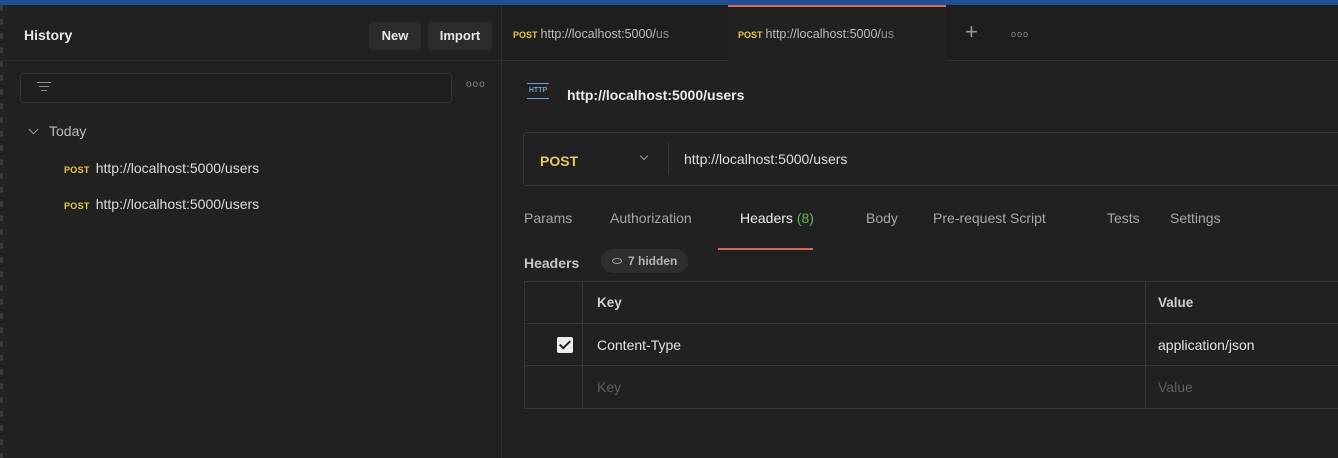 Image resolution: width=1338 pixels, height=458 pixels. I want to click on header-value-input: application/json, so click(1206, 345).